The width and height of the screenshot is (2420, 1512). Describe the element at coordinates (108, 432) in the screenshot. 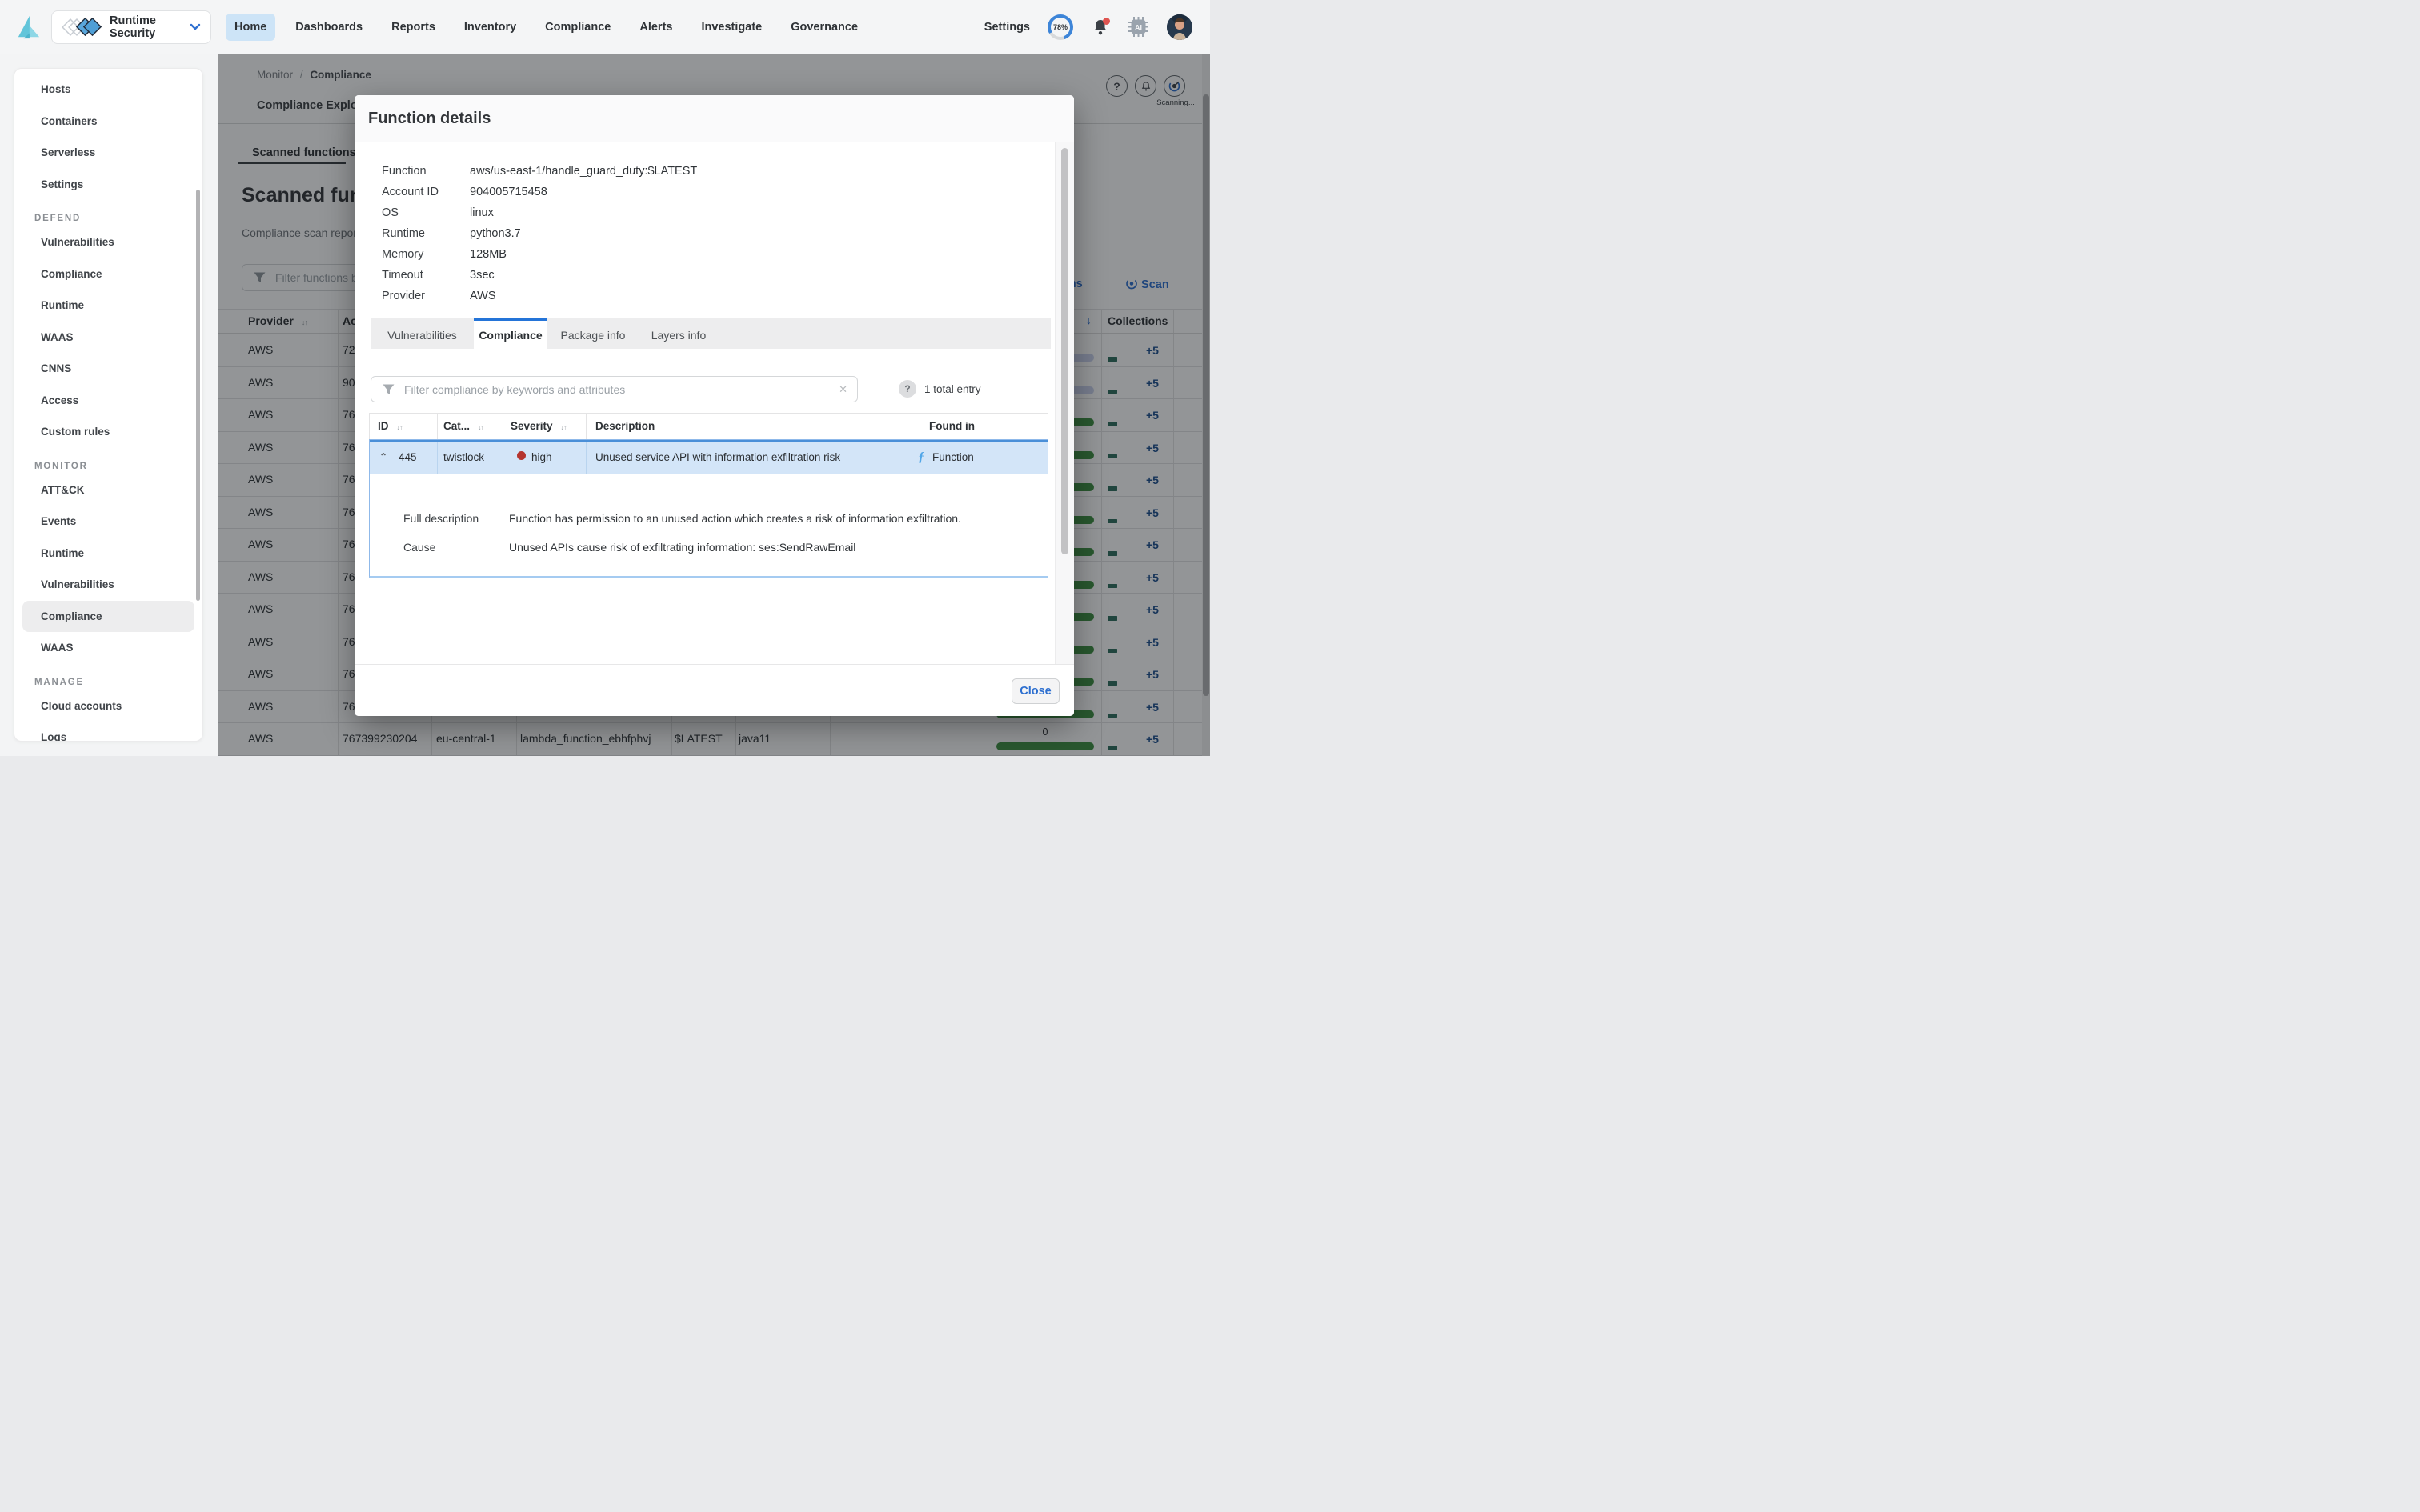

I see `sidebar-item: Custom rules` at that location.